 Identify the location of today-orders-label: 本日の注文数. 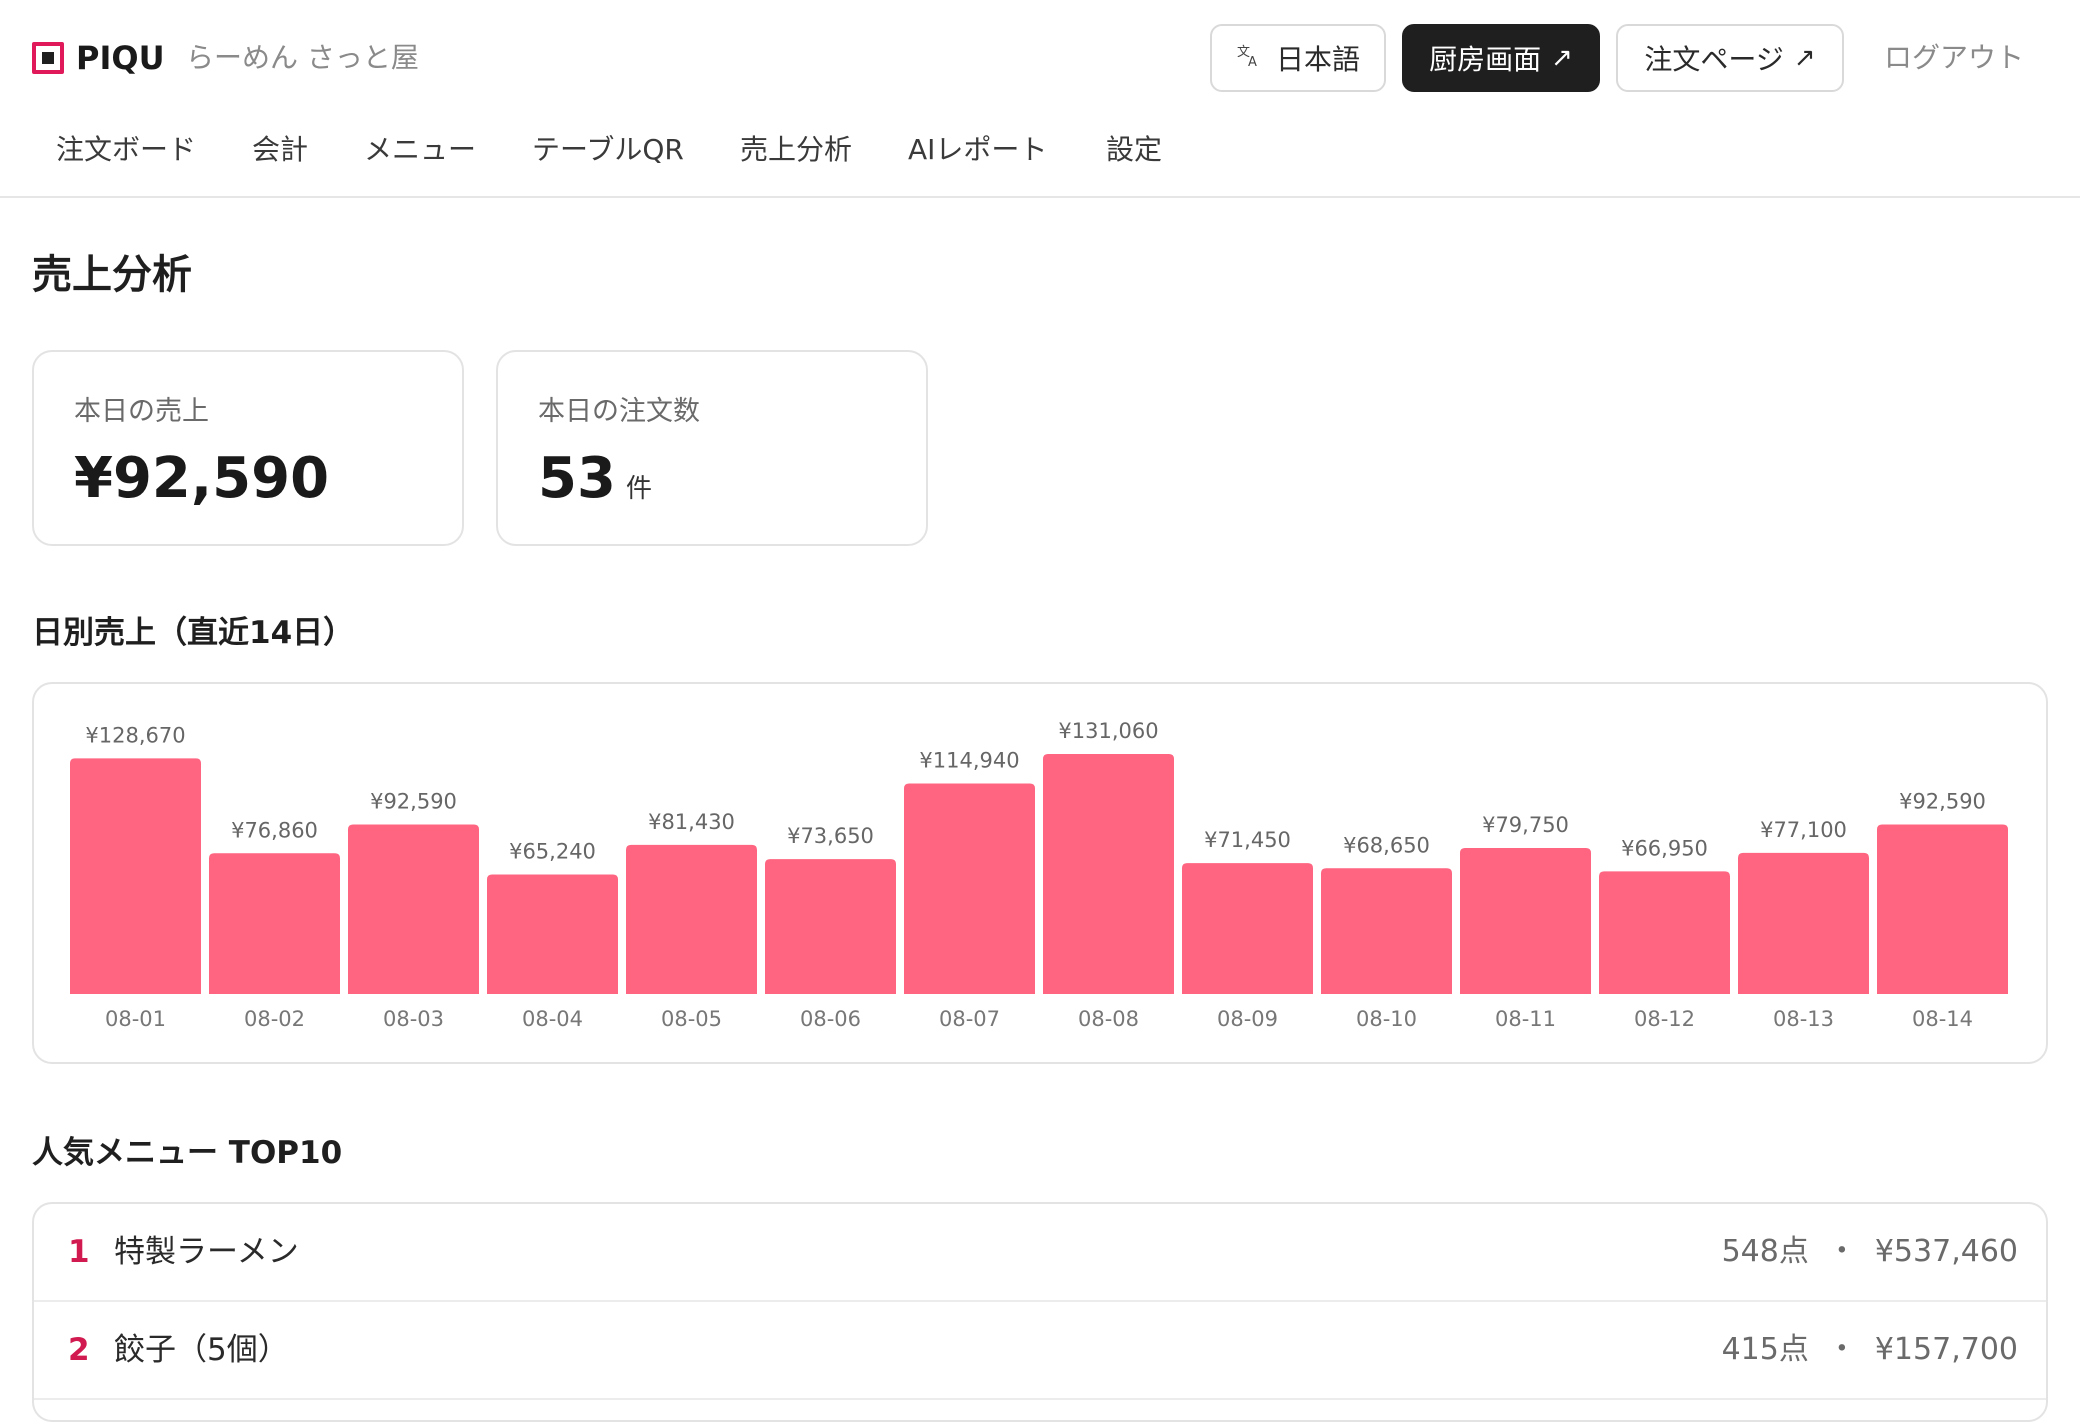
(619, 411).